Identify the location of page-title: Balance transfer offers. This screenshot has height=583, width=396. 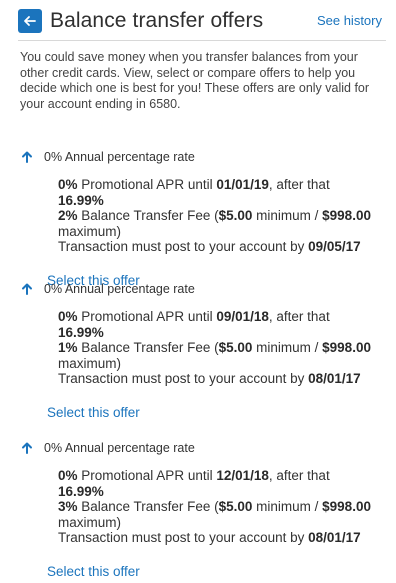
(157, 20).